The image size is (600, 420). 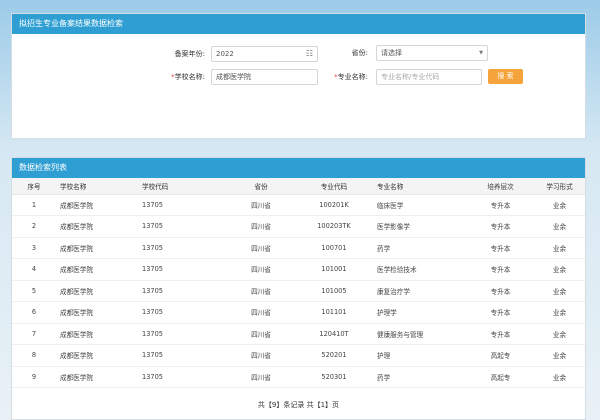 I want to click on province-value: 请选择, so click(x=391, y=53).